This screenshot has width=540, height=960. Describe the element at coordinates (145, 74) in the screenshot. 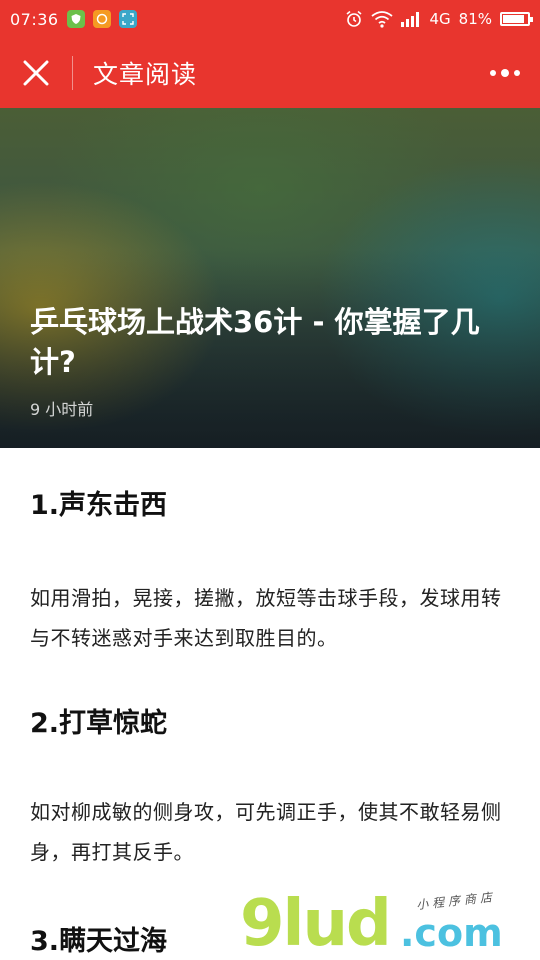

I see `page-title: 文章阅读` at that location.